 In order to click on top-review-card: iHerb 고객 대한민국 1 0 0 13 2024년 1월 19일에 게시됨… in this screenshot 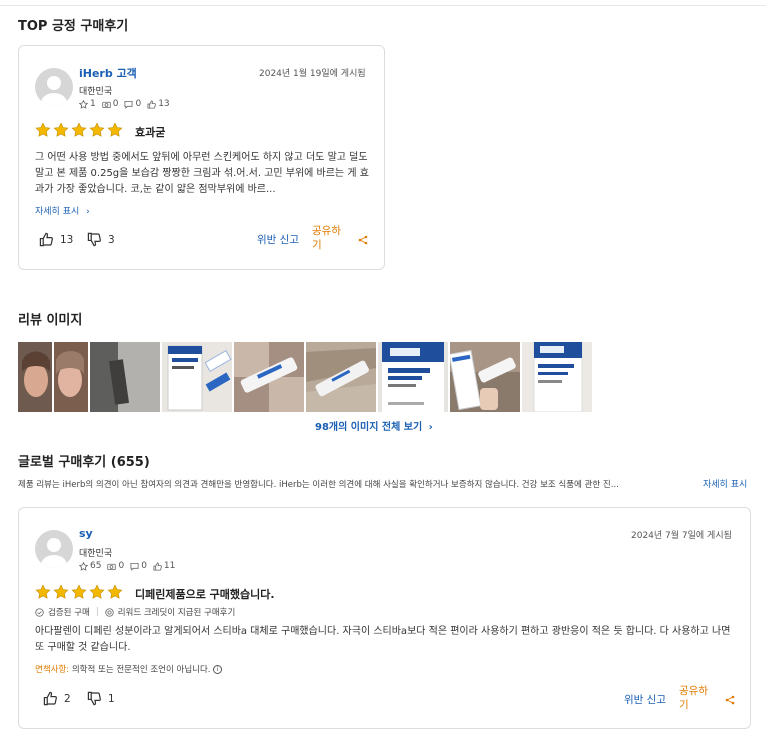, I will do `click(201, 157)`.